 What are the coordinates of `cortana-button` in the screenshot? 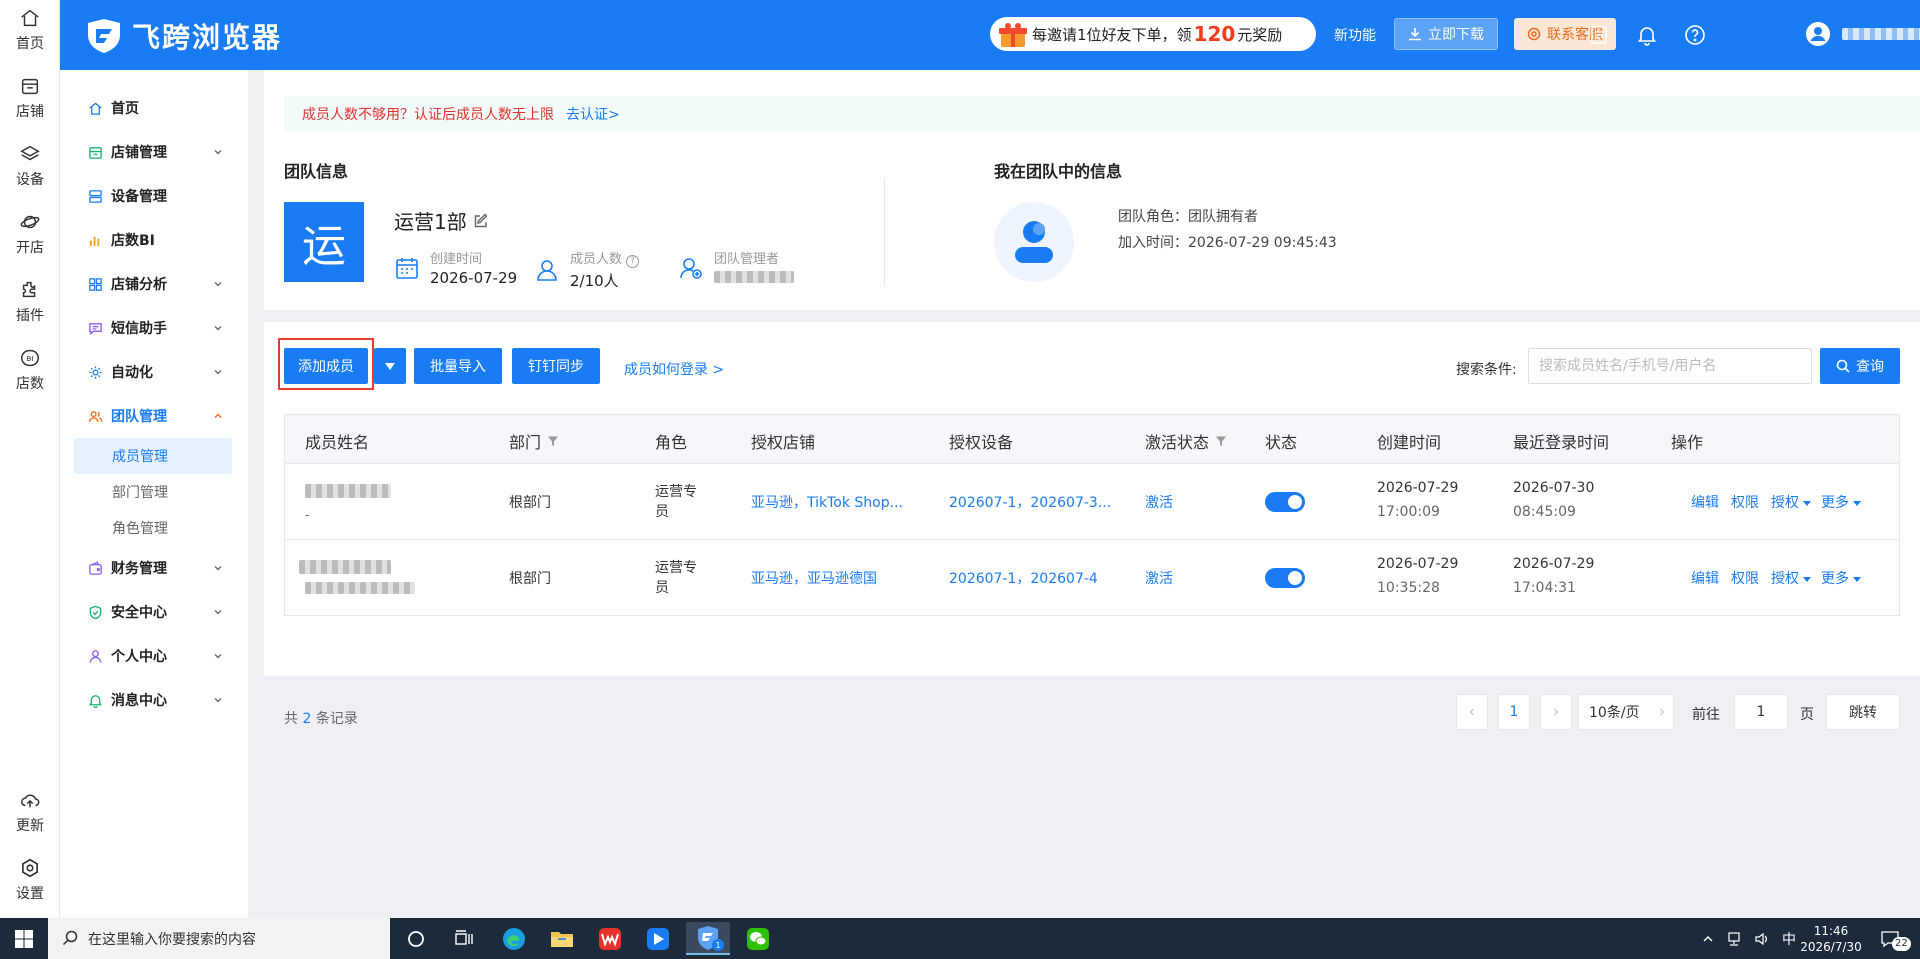 It's located at (416, 938).